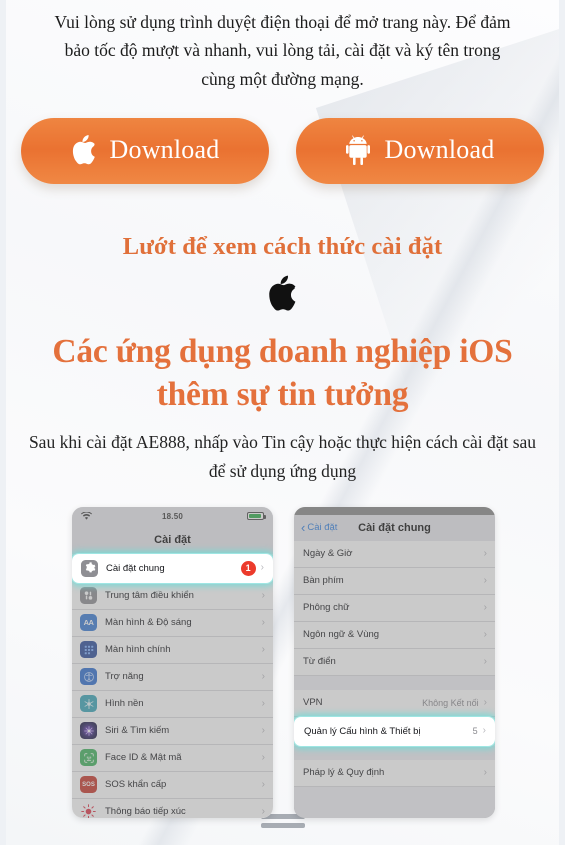  I want to click on settings-row-label: Màn hình chính, so click(138, 650).